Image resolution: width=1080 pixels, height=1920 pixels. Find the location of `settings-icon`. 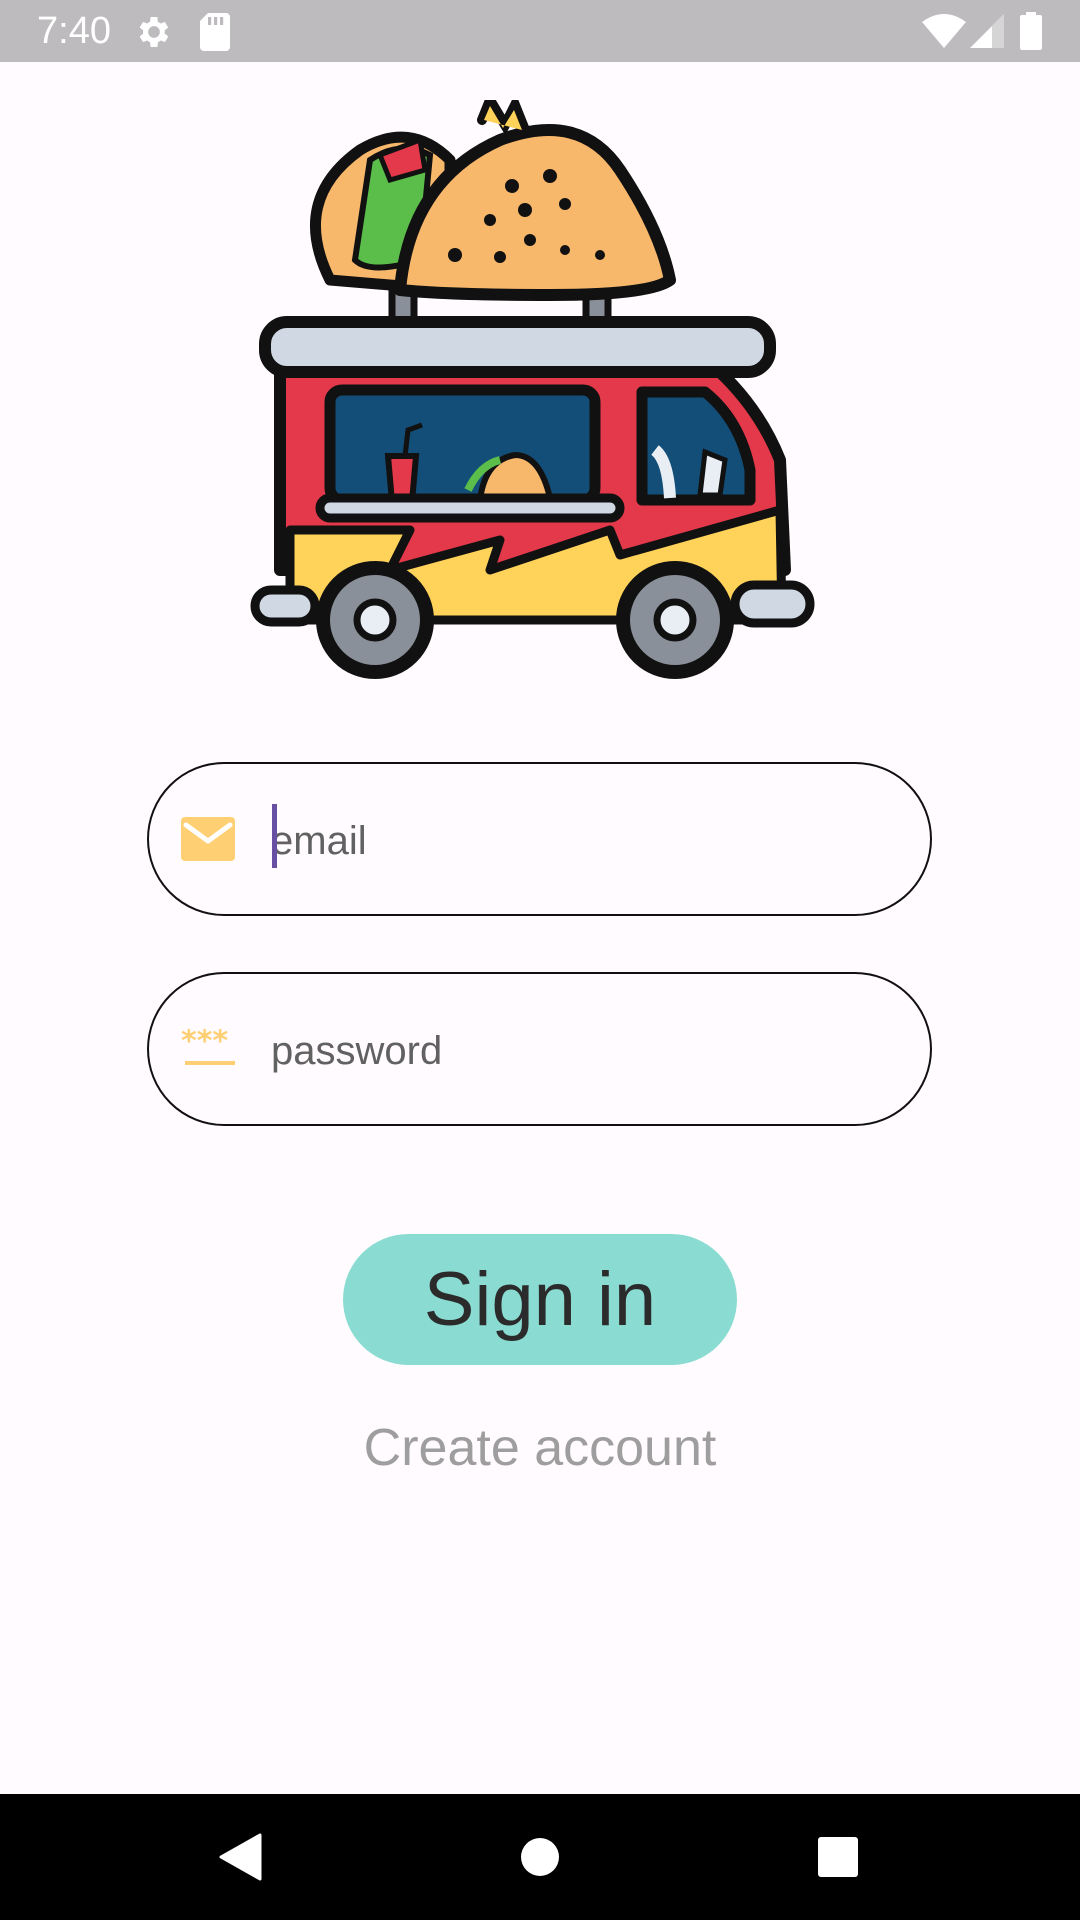

settings-icon is located at coordinates (154, 32).